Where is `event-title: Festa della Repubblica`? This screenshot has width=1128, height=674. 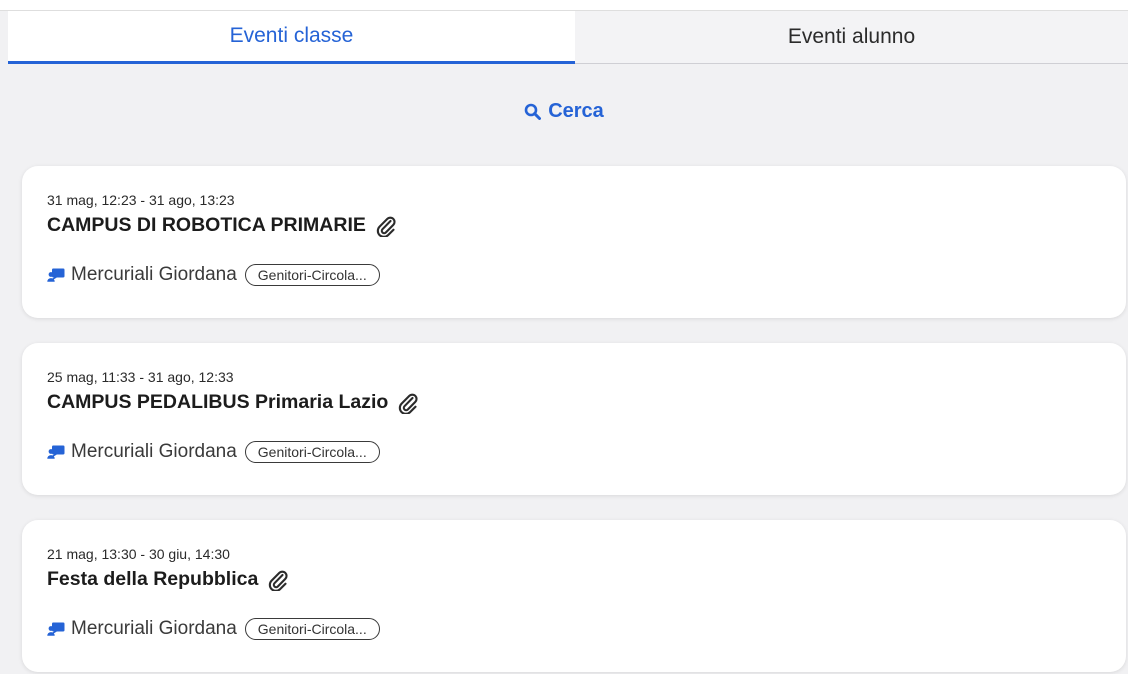 event-title: Festa della Repubblica is located at coordinates (167, 579).